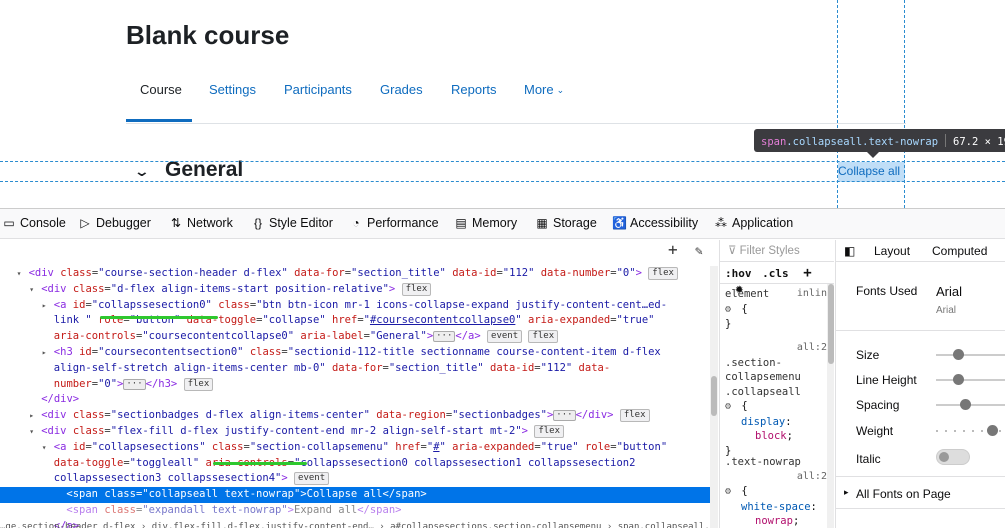  I want to click on tab-grades: Grades, so click(401, 89).